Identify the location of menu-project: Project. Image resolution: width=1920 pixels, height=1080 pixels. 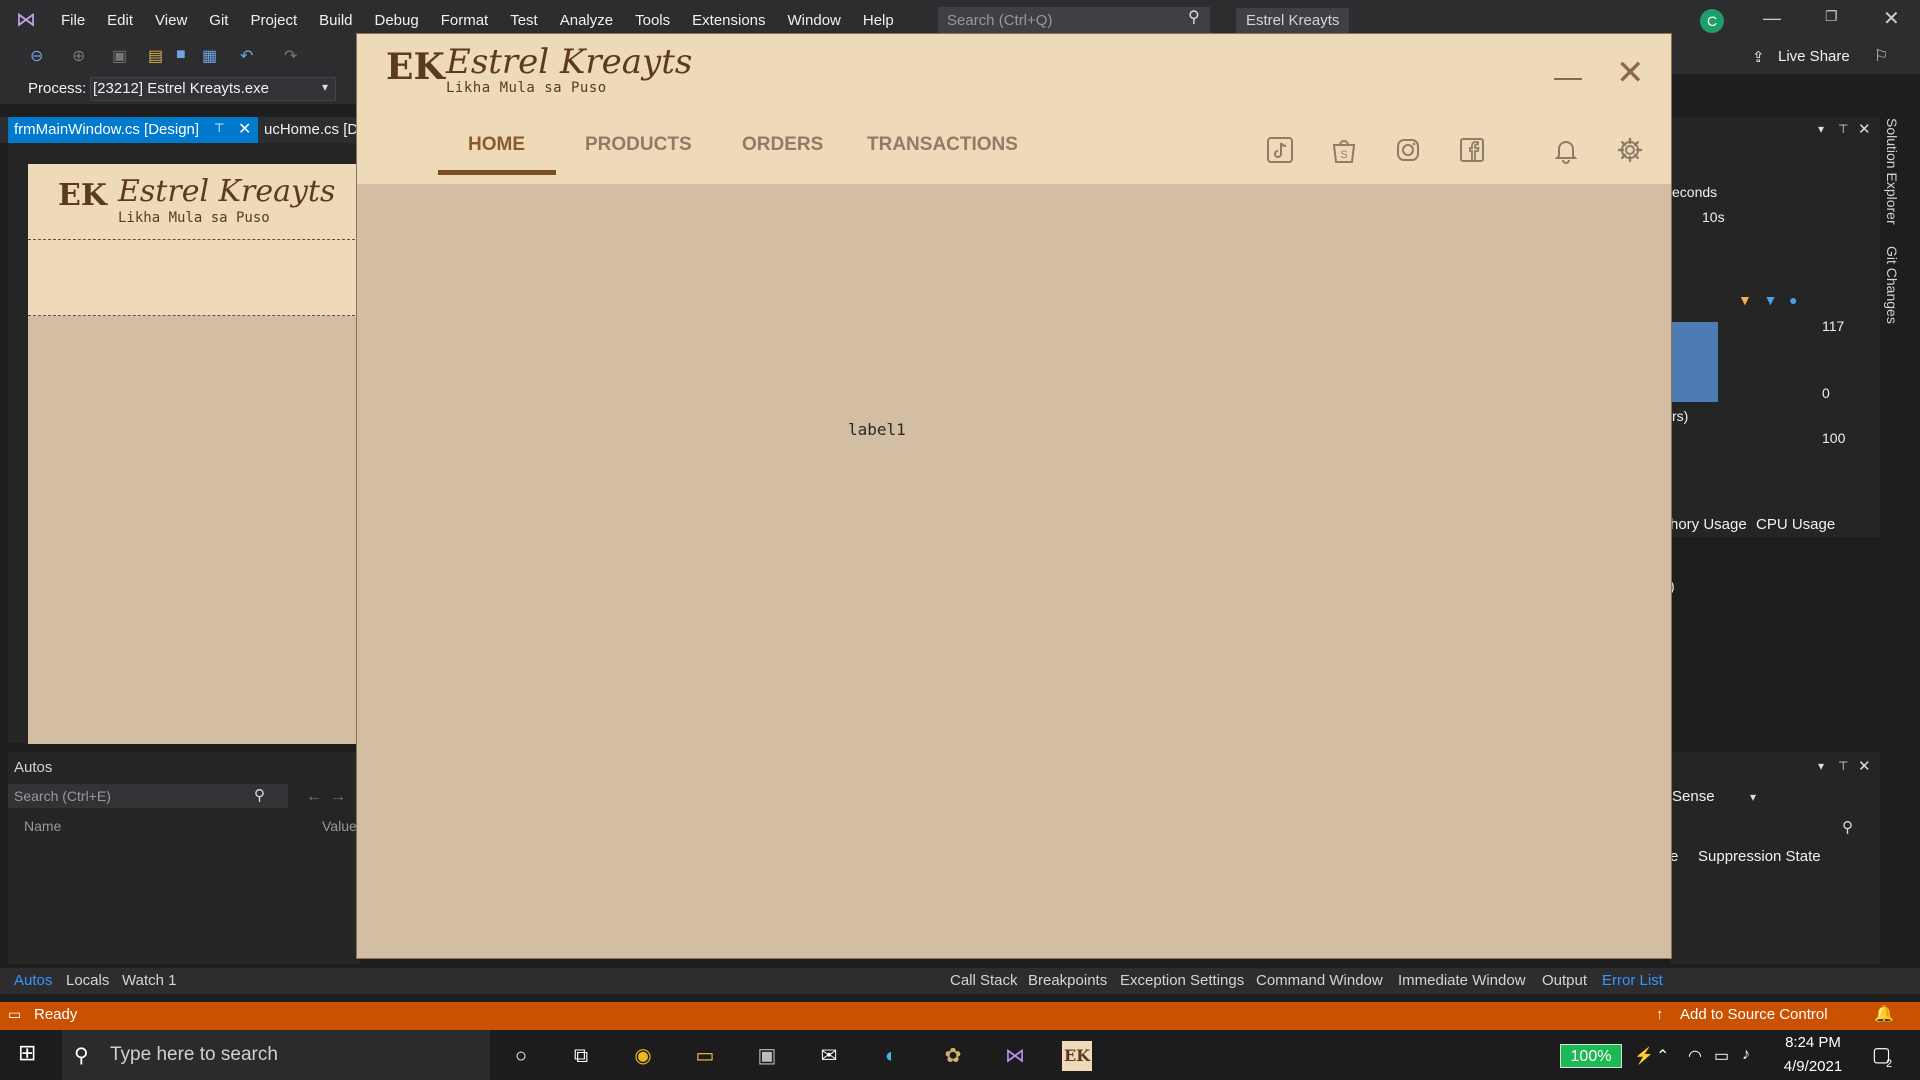
(273, 20).